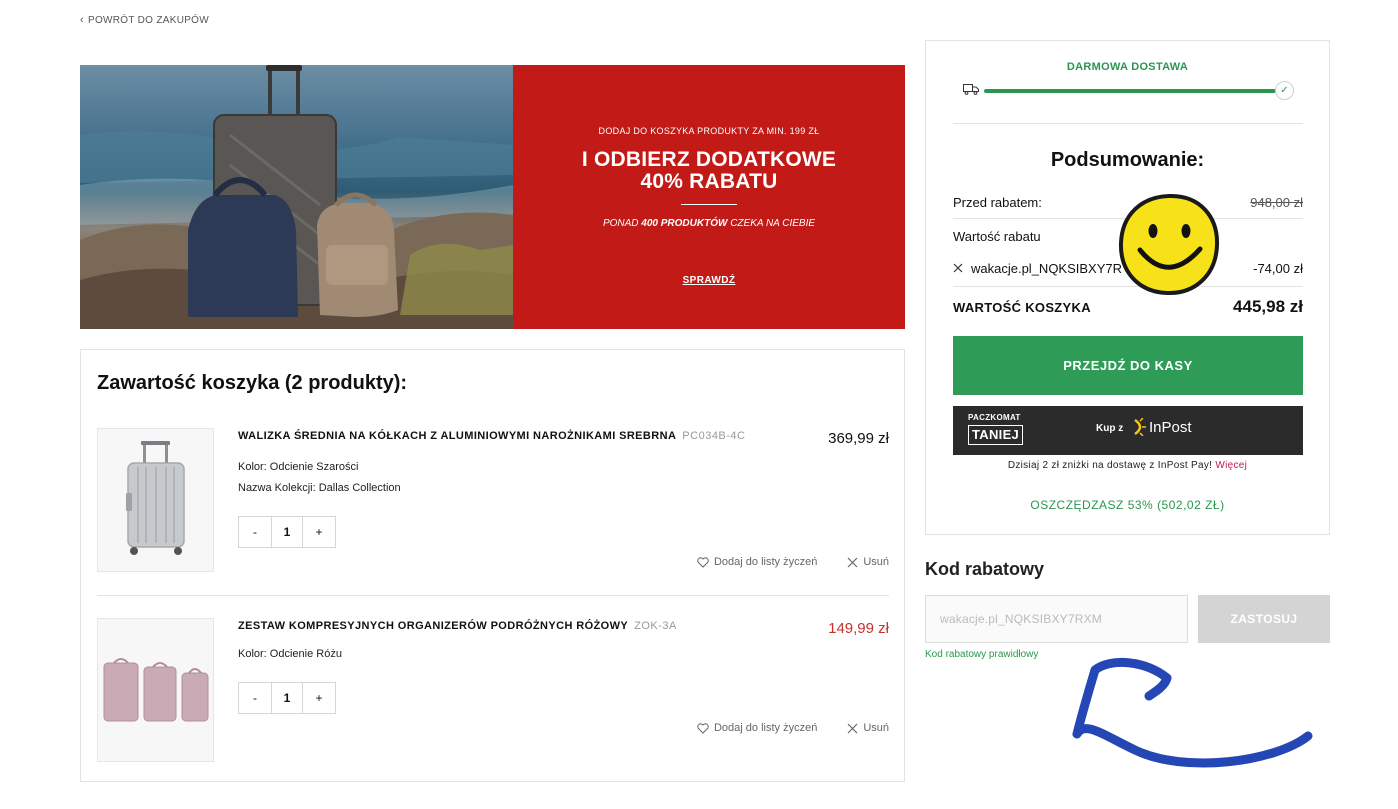  What do you see at coordinates (1231, 465) in the screenshot?
I see `more-info-link: Więcej` at bounding box center [1231, 465].